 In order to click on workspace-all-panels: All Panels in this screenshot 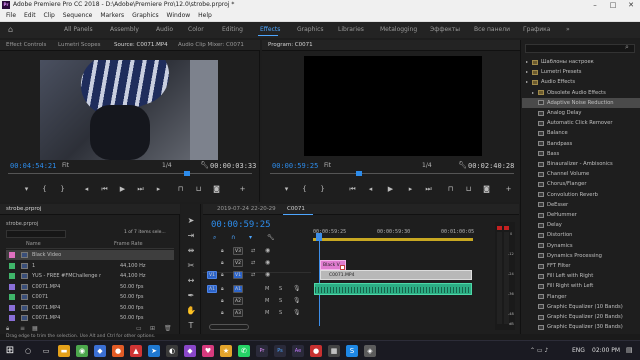, I will do `click(78, 30)`.